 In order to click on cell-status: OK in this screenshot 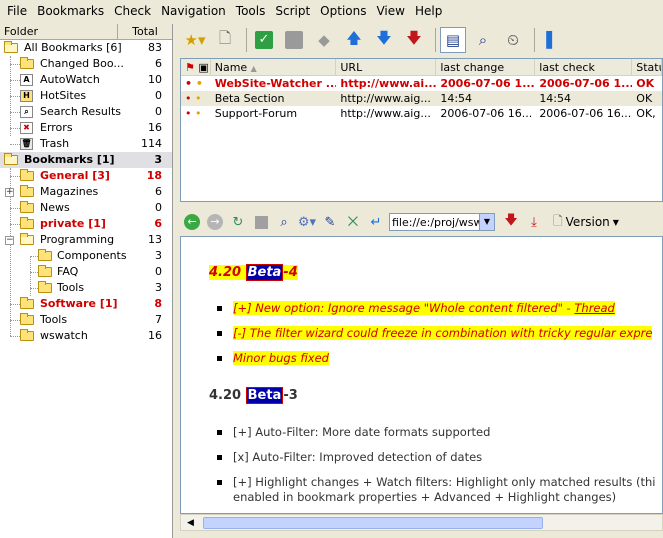, I will do `click(645, 83)`.